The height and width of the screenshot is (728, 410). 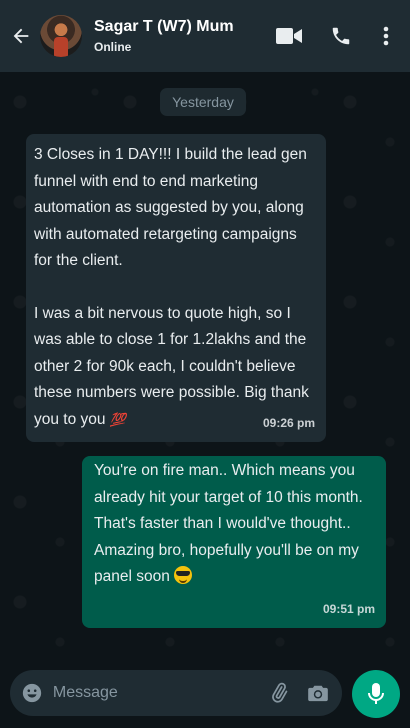 I want to click on contact-status: Online, so click(x=113, y=47).